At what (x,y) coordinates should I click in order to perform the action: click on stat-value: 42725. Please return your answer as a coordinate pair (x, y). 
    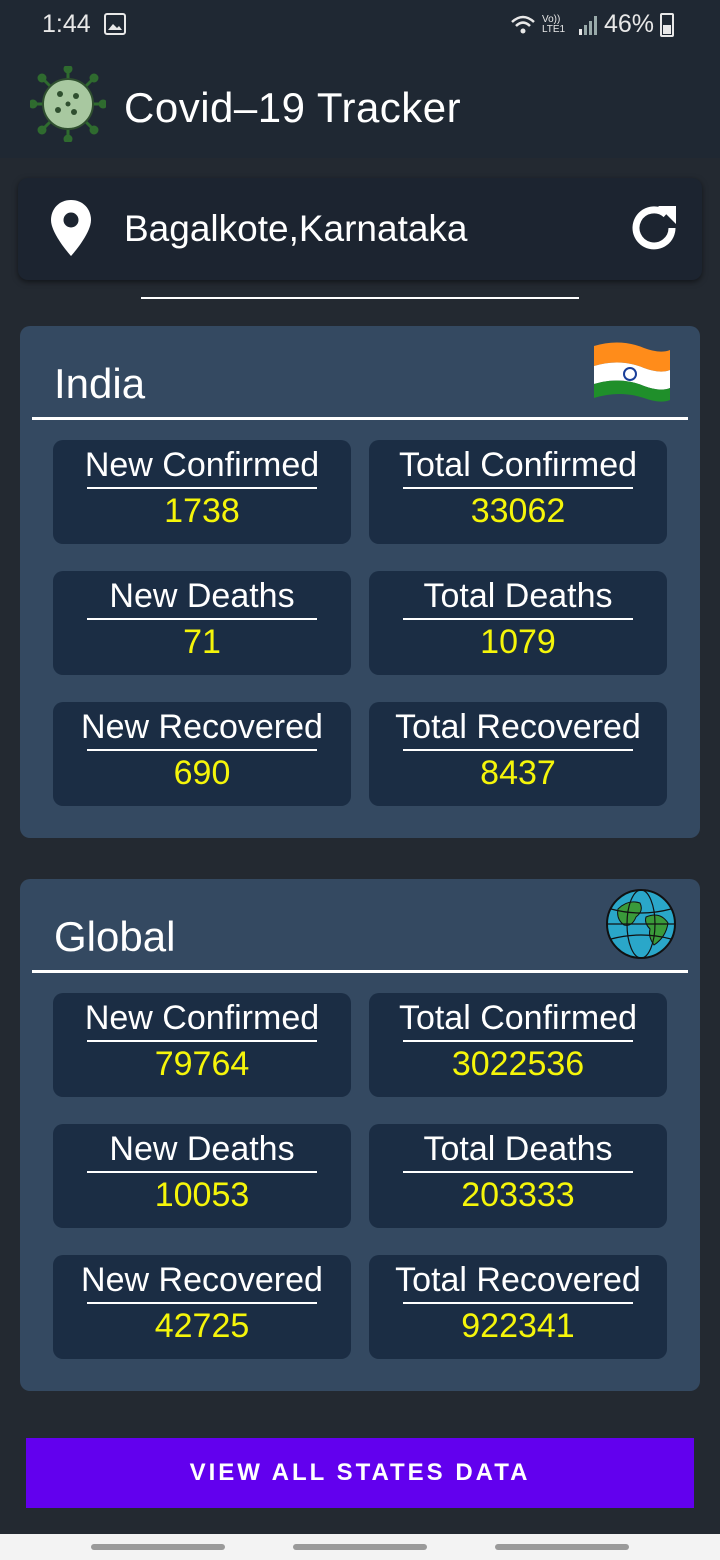
    Looking at the image, I should click on (202, 1326).